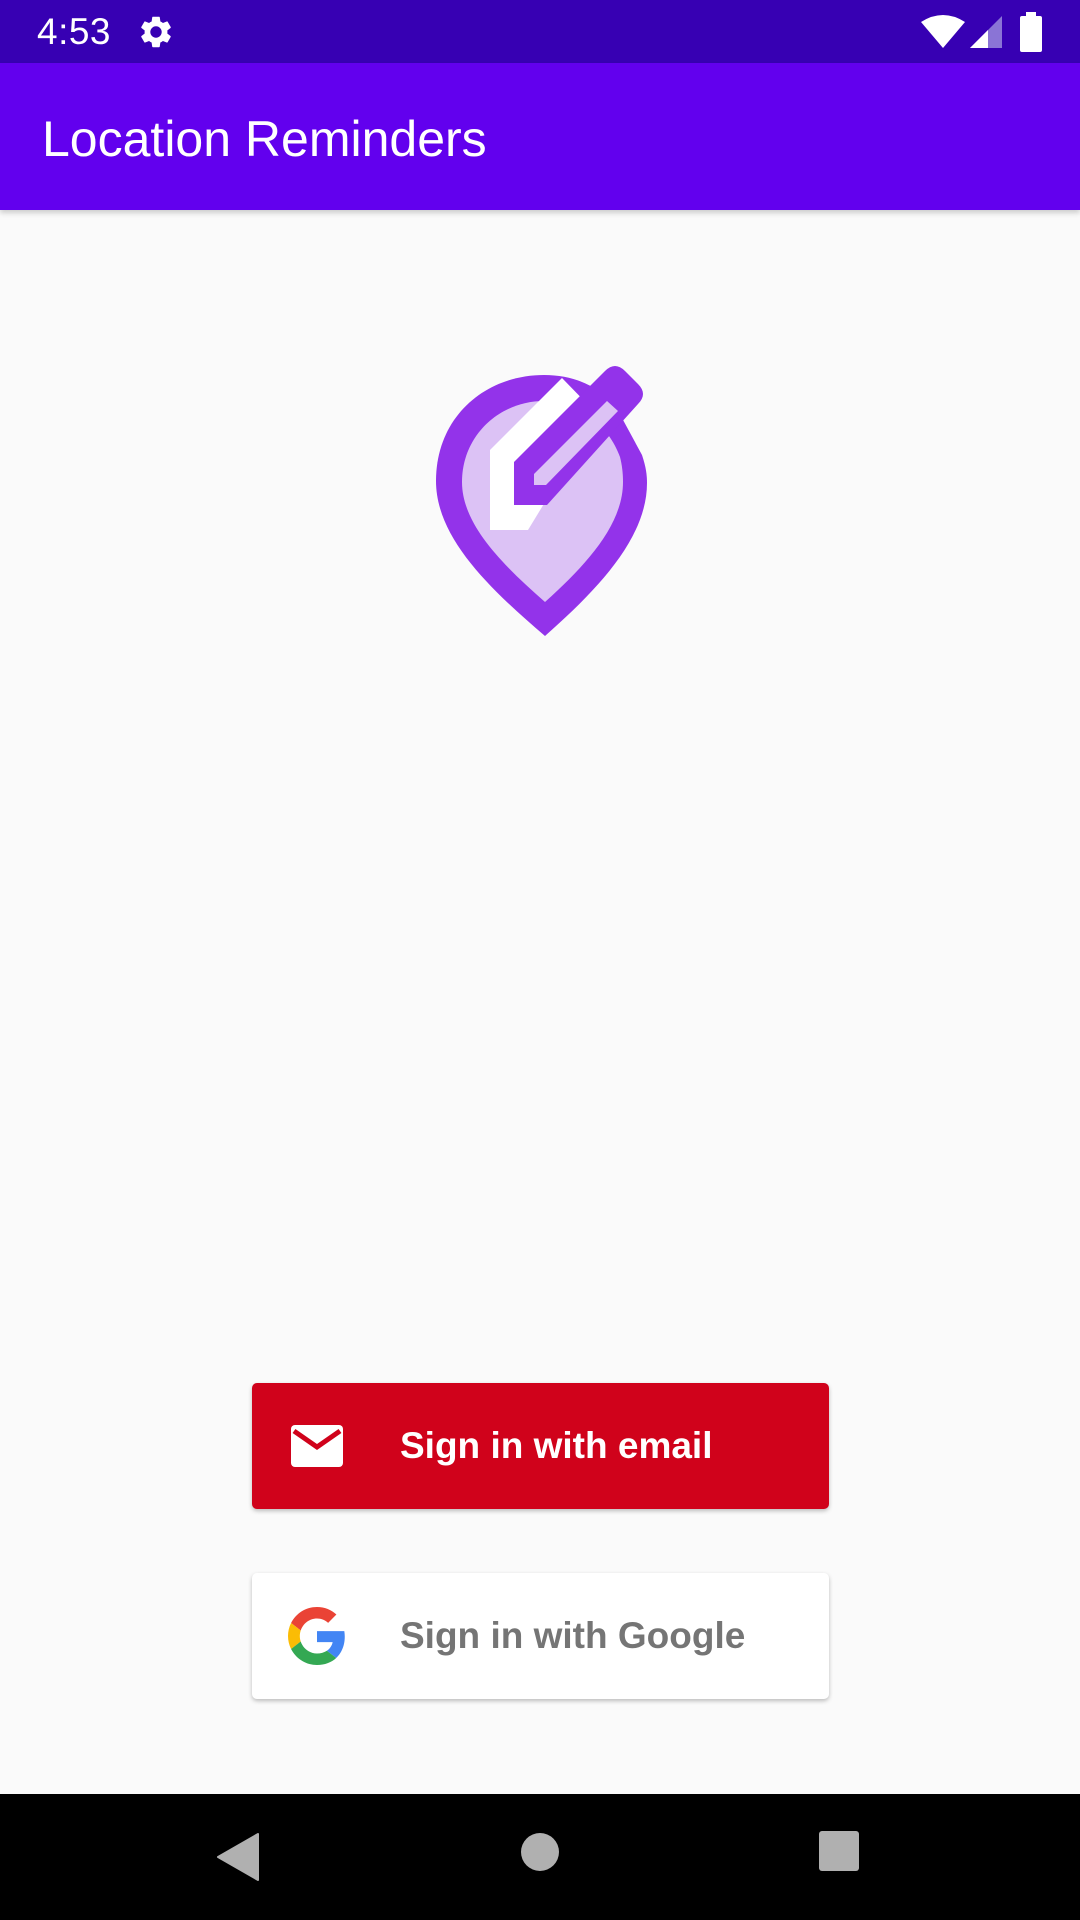 Image resolution: width=1080 pixels, height=1920 pixels. I want to click on battery-icon, so click(1031, 32).